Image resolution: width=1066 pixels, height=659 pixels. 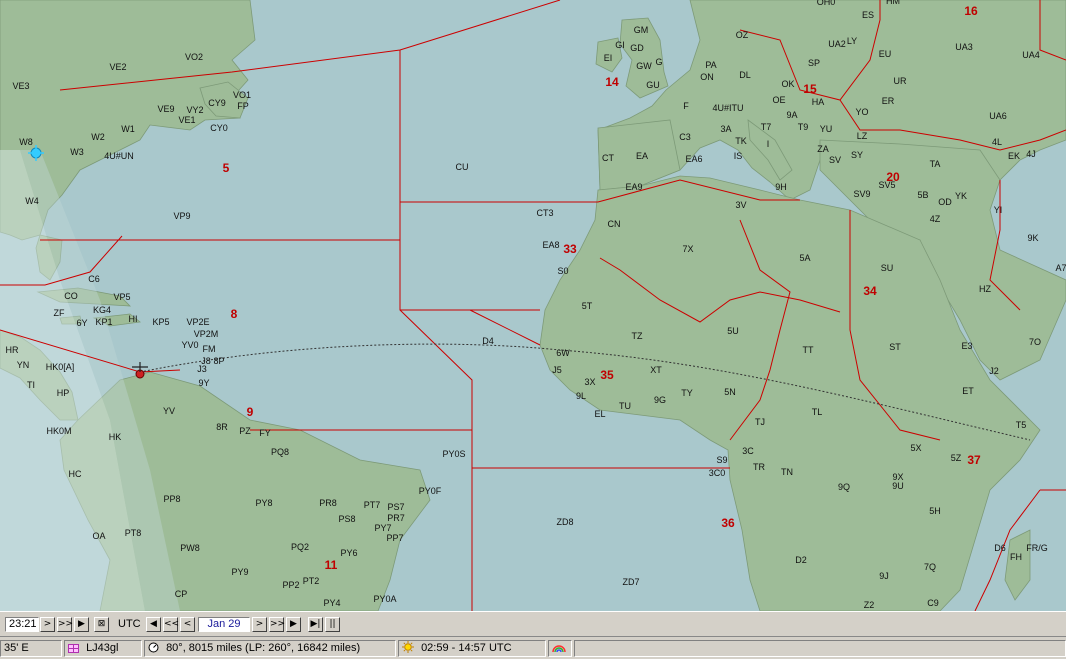 I want to click on propagation-panel, so click(x=560, y=648).